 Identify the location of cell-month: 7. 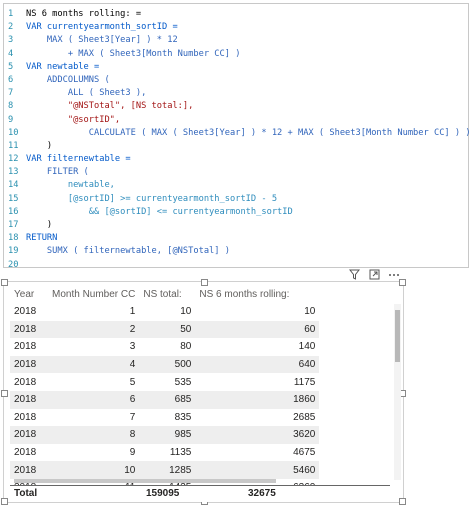
(94, 417).